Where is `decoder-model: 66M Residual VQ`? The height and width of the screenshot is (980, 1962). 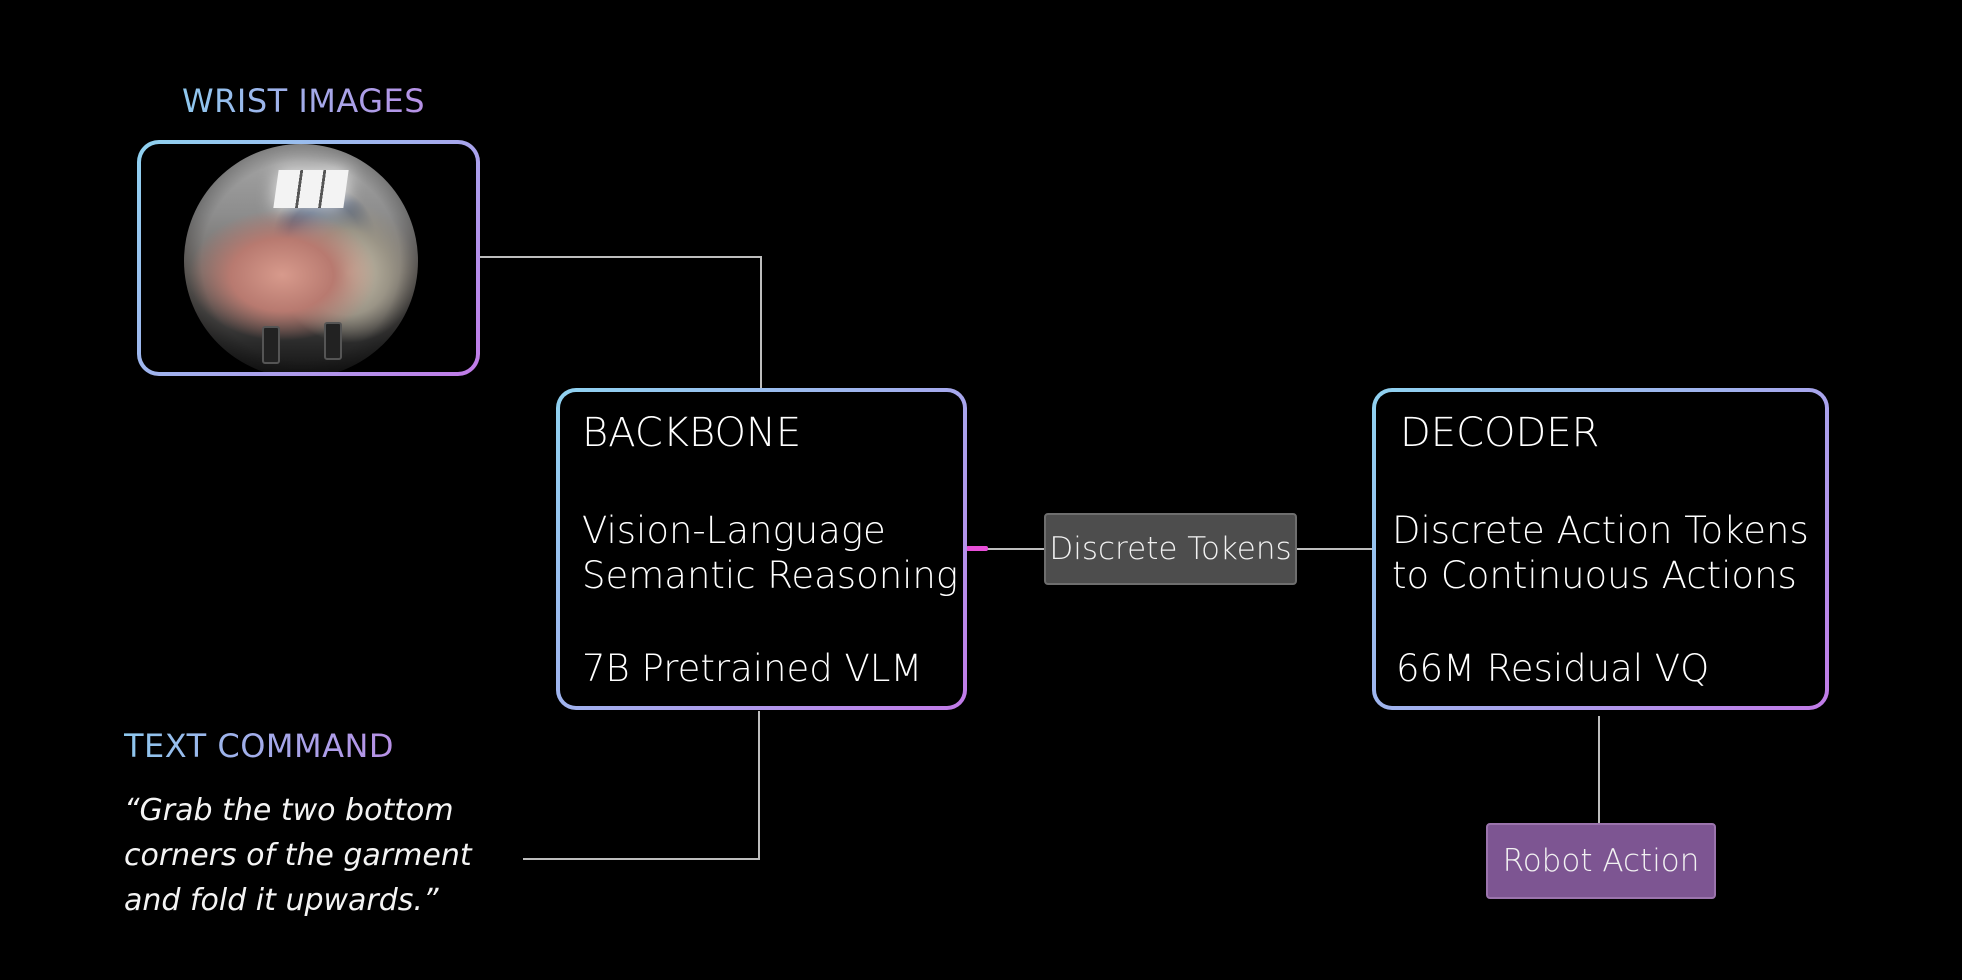
decoder-model: 66M Residual VQ is located at coordinates (1553, 668).